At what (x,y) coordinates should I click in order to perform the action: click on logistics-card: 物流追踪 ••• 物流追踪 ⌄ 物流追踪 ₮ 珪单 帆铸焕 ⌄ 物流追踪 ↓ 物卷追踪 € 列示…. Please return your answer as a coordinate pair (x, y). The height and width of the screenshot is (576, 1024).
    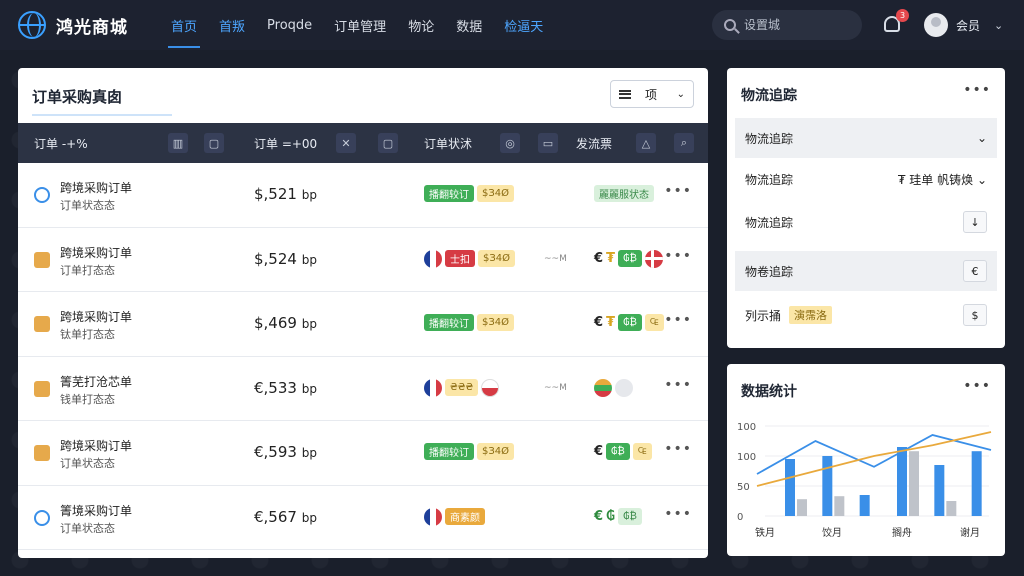
    Looking at the image, I should click on (866, 208).